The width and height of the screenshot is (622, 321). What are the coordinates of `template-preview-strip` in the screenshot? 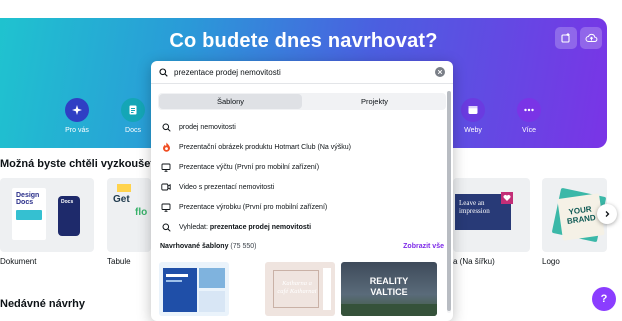 It's located at (327, 289).